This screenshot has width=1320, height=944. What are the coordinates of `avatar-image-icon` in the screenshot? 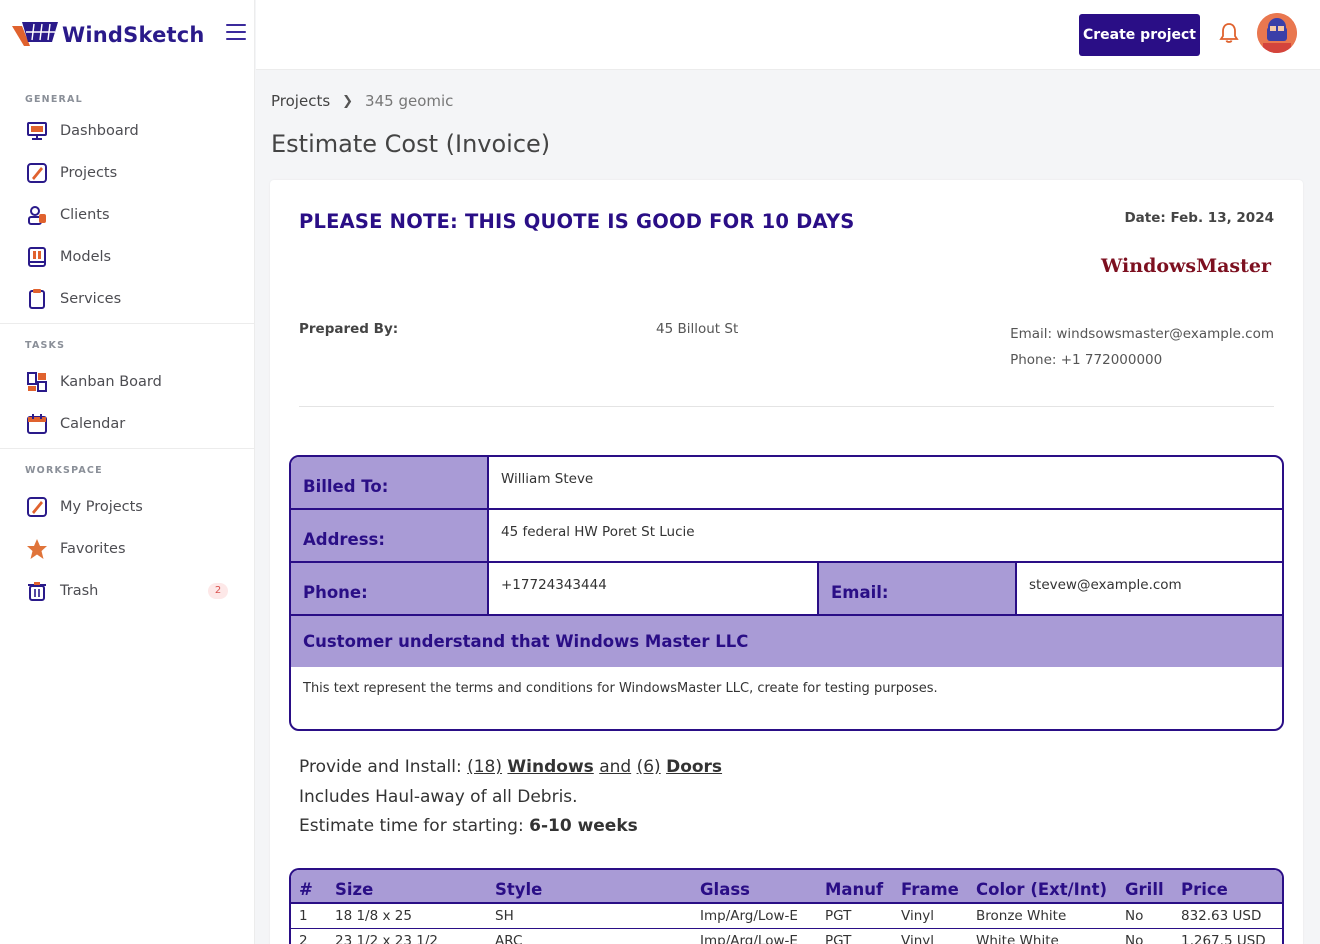 It's located at (1277, 33).